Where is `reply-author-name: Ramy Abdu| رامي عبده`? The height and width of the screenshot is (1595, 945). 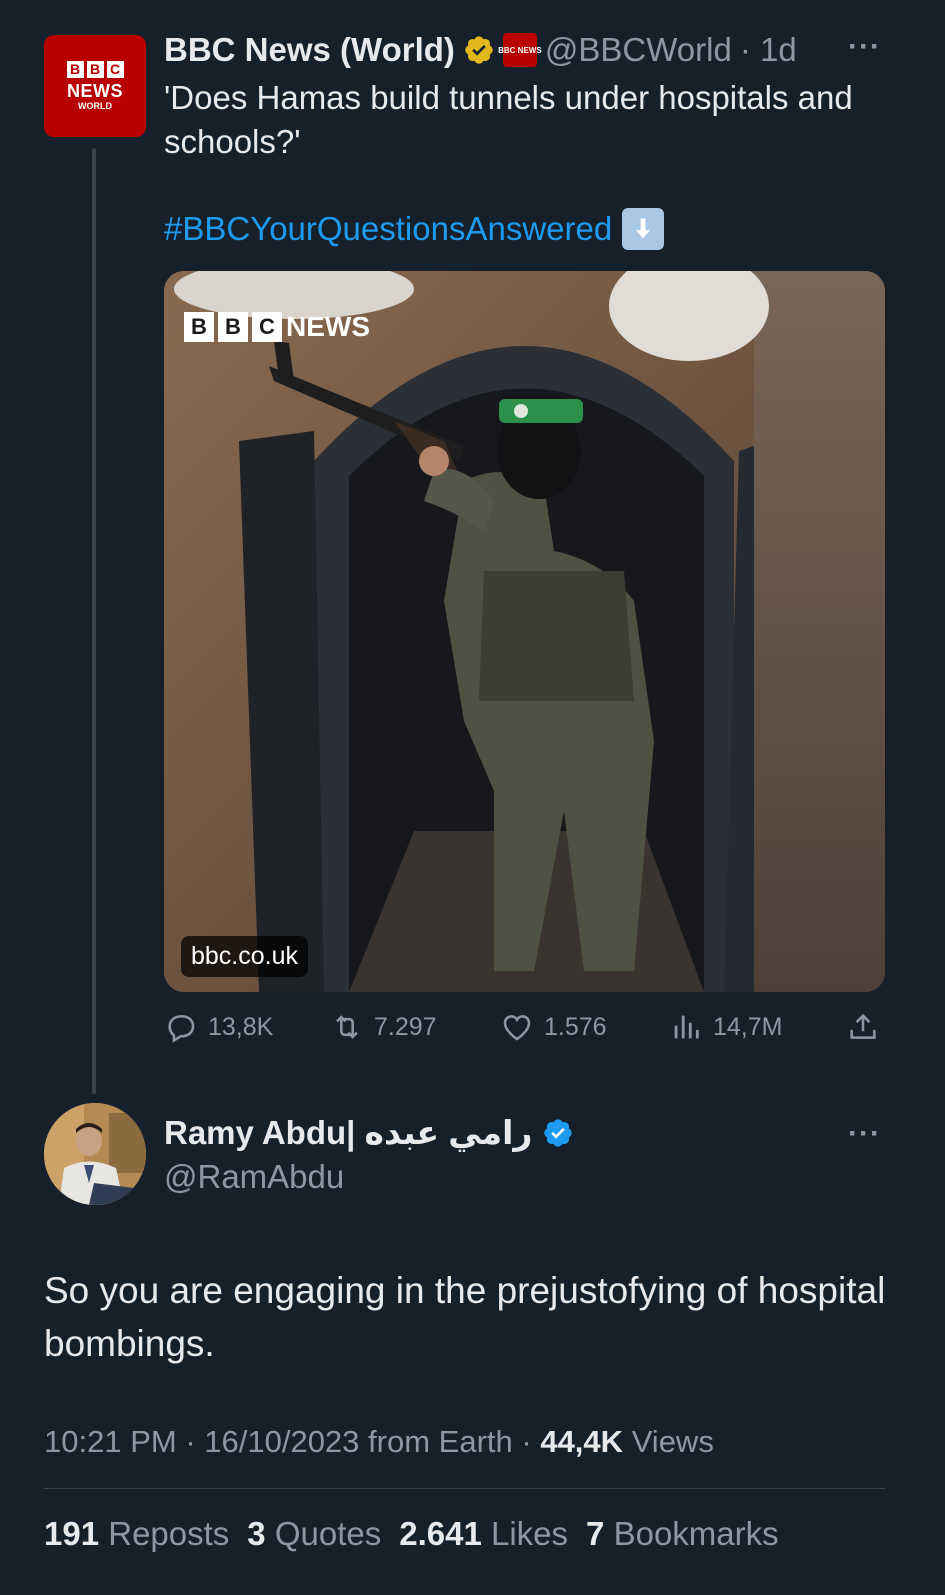 reply-author-name: Ramy Abdu| رامي عبده is located at coordinates (348, 1132).